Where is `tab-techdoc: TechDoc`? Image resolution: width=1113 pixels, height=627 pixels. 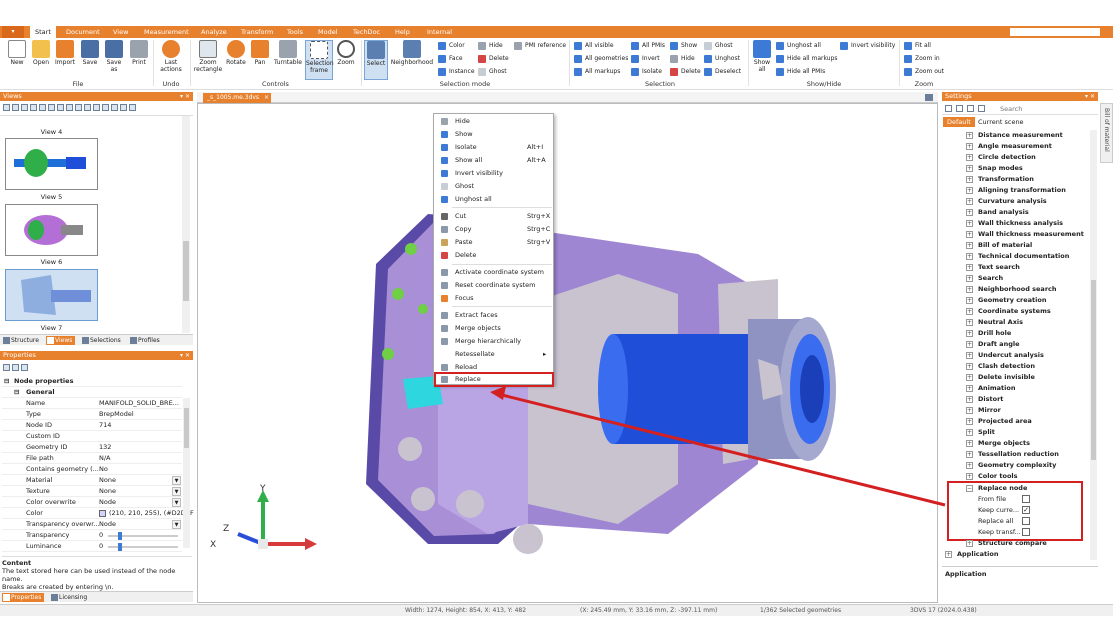 tab-techdoc: TechDoc is located at coordinates (366, 32).